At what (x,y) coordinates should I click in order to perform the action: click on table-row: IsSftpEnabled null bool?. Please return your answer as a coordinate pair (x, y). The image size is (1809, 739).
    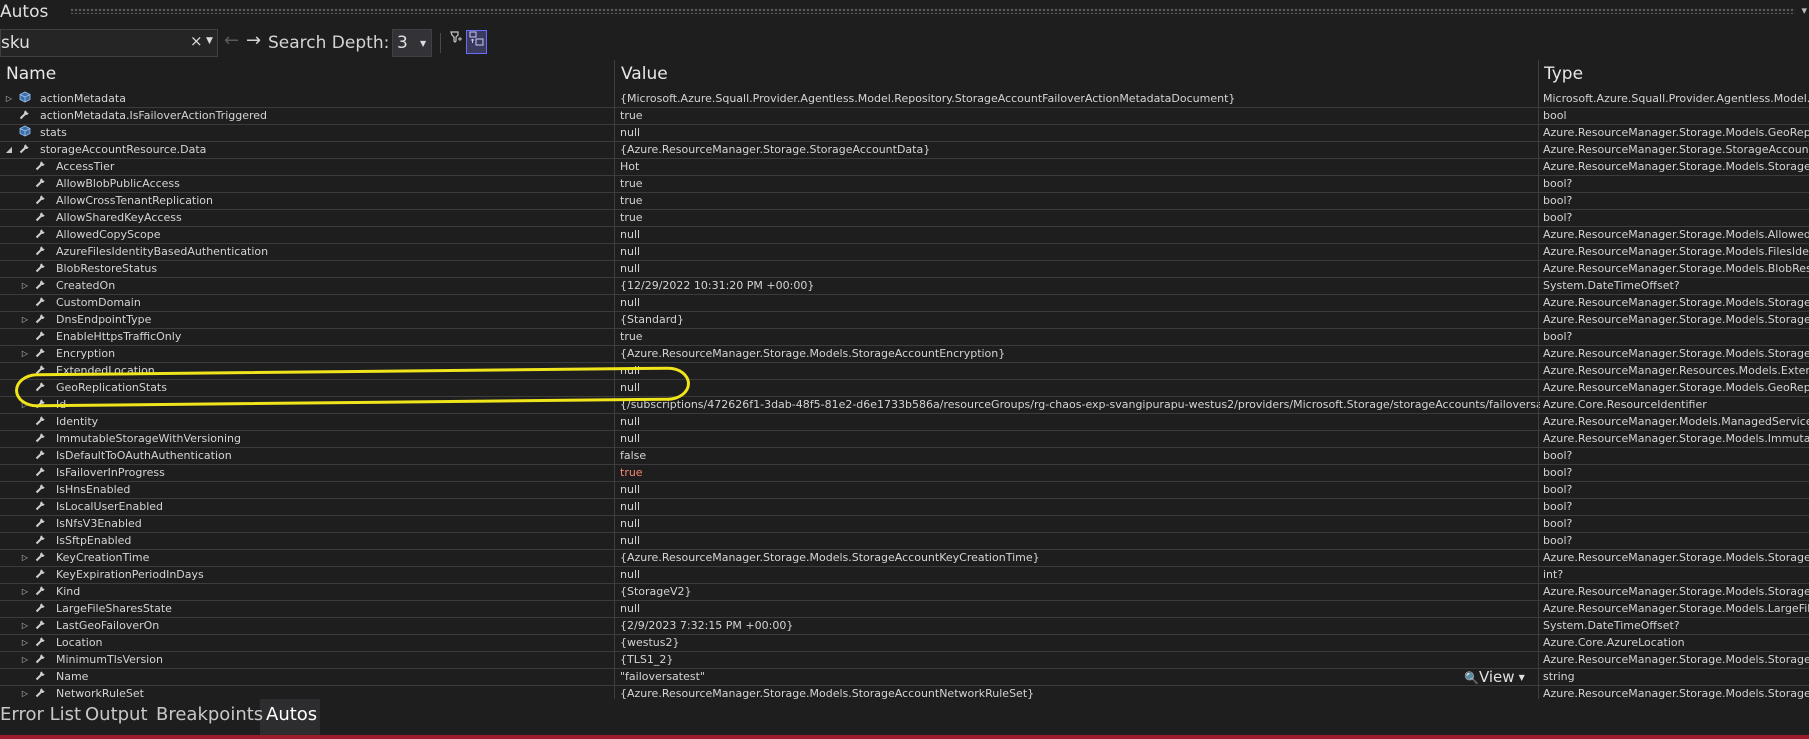
    Looking at the image, I should click on (904, 541).